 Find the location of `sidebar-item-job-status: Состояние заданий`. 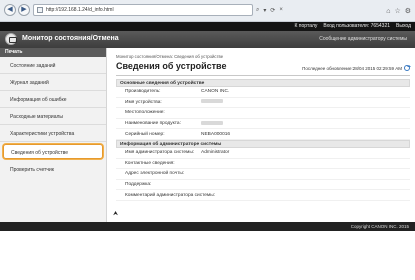

sidebar-item-job-status: Состояние заданий is located at coordinates (53, 65).